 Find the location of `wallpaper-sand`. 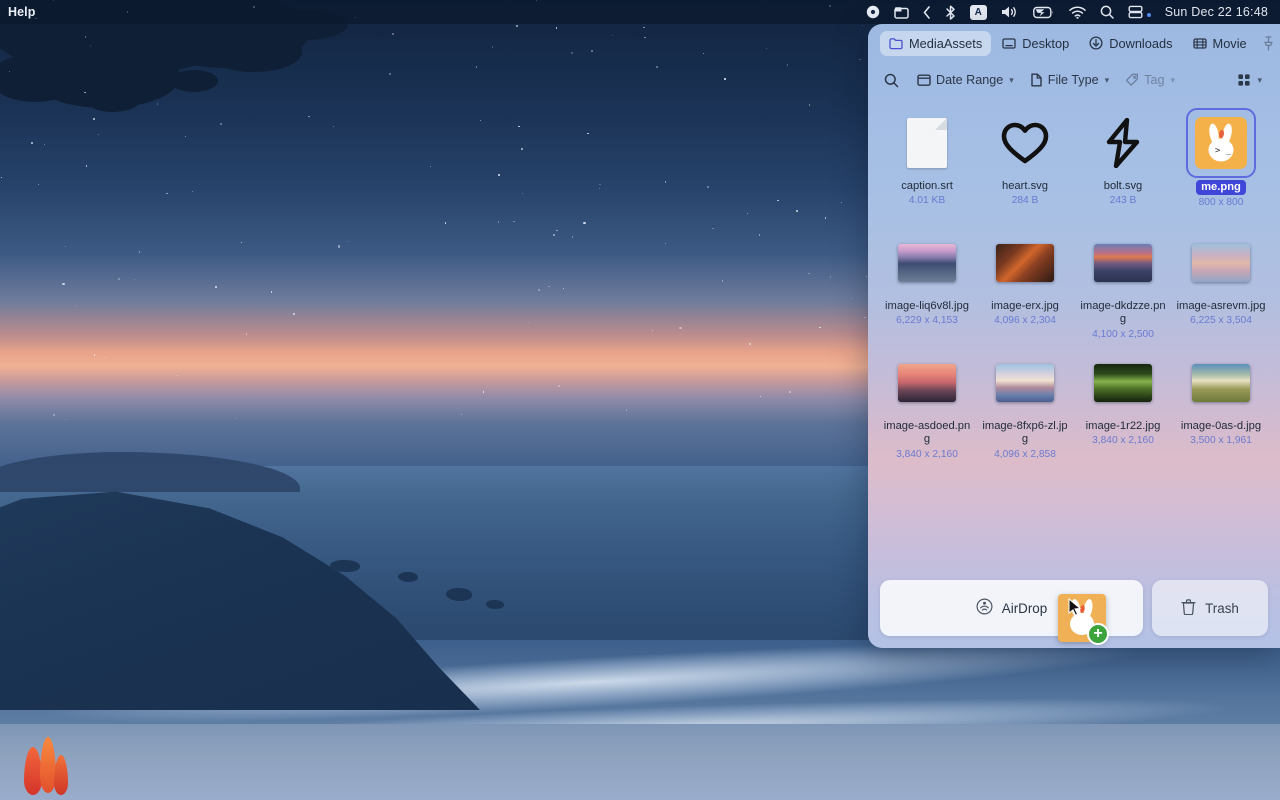

wallpaper-sand is located at coordinates (640, 762).